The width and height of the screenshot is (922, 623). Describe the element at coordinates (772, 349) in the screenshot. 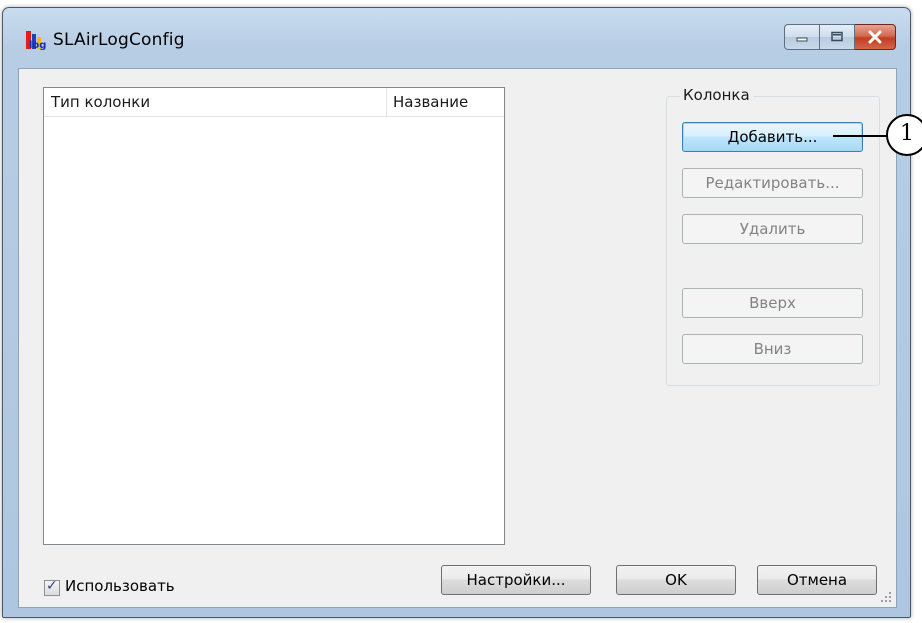

I see `move-down-button: Вниз` at that location.